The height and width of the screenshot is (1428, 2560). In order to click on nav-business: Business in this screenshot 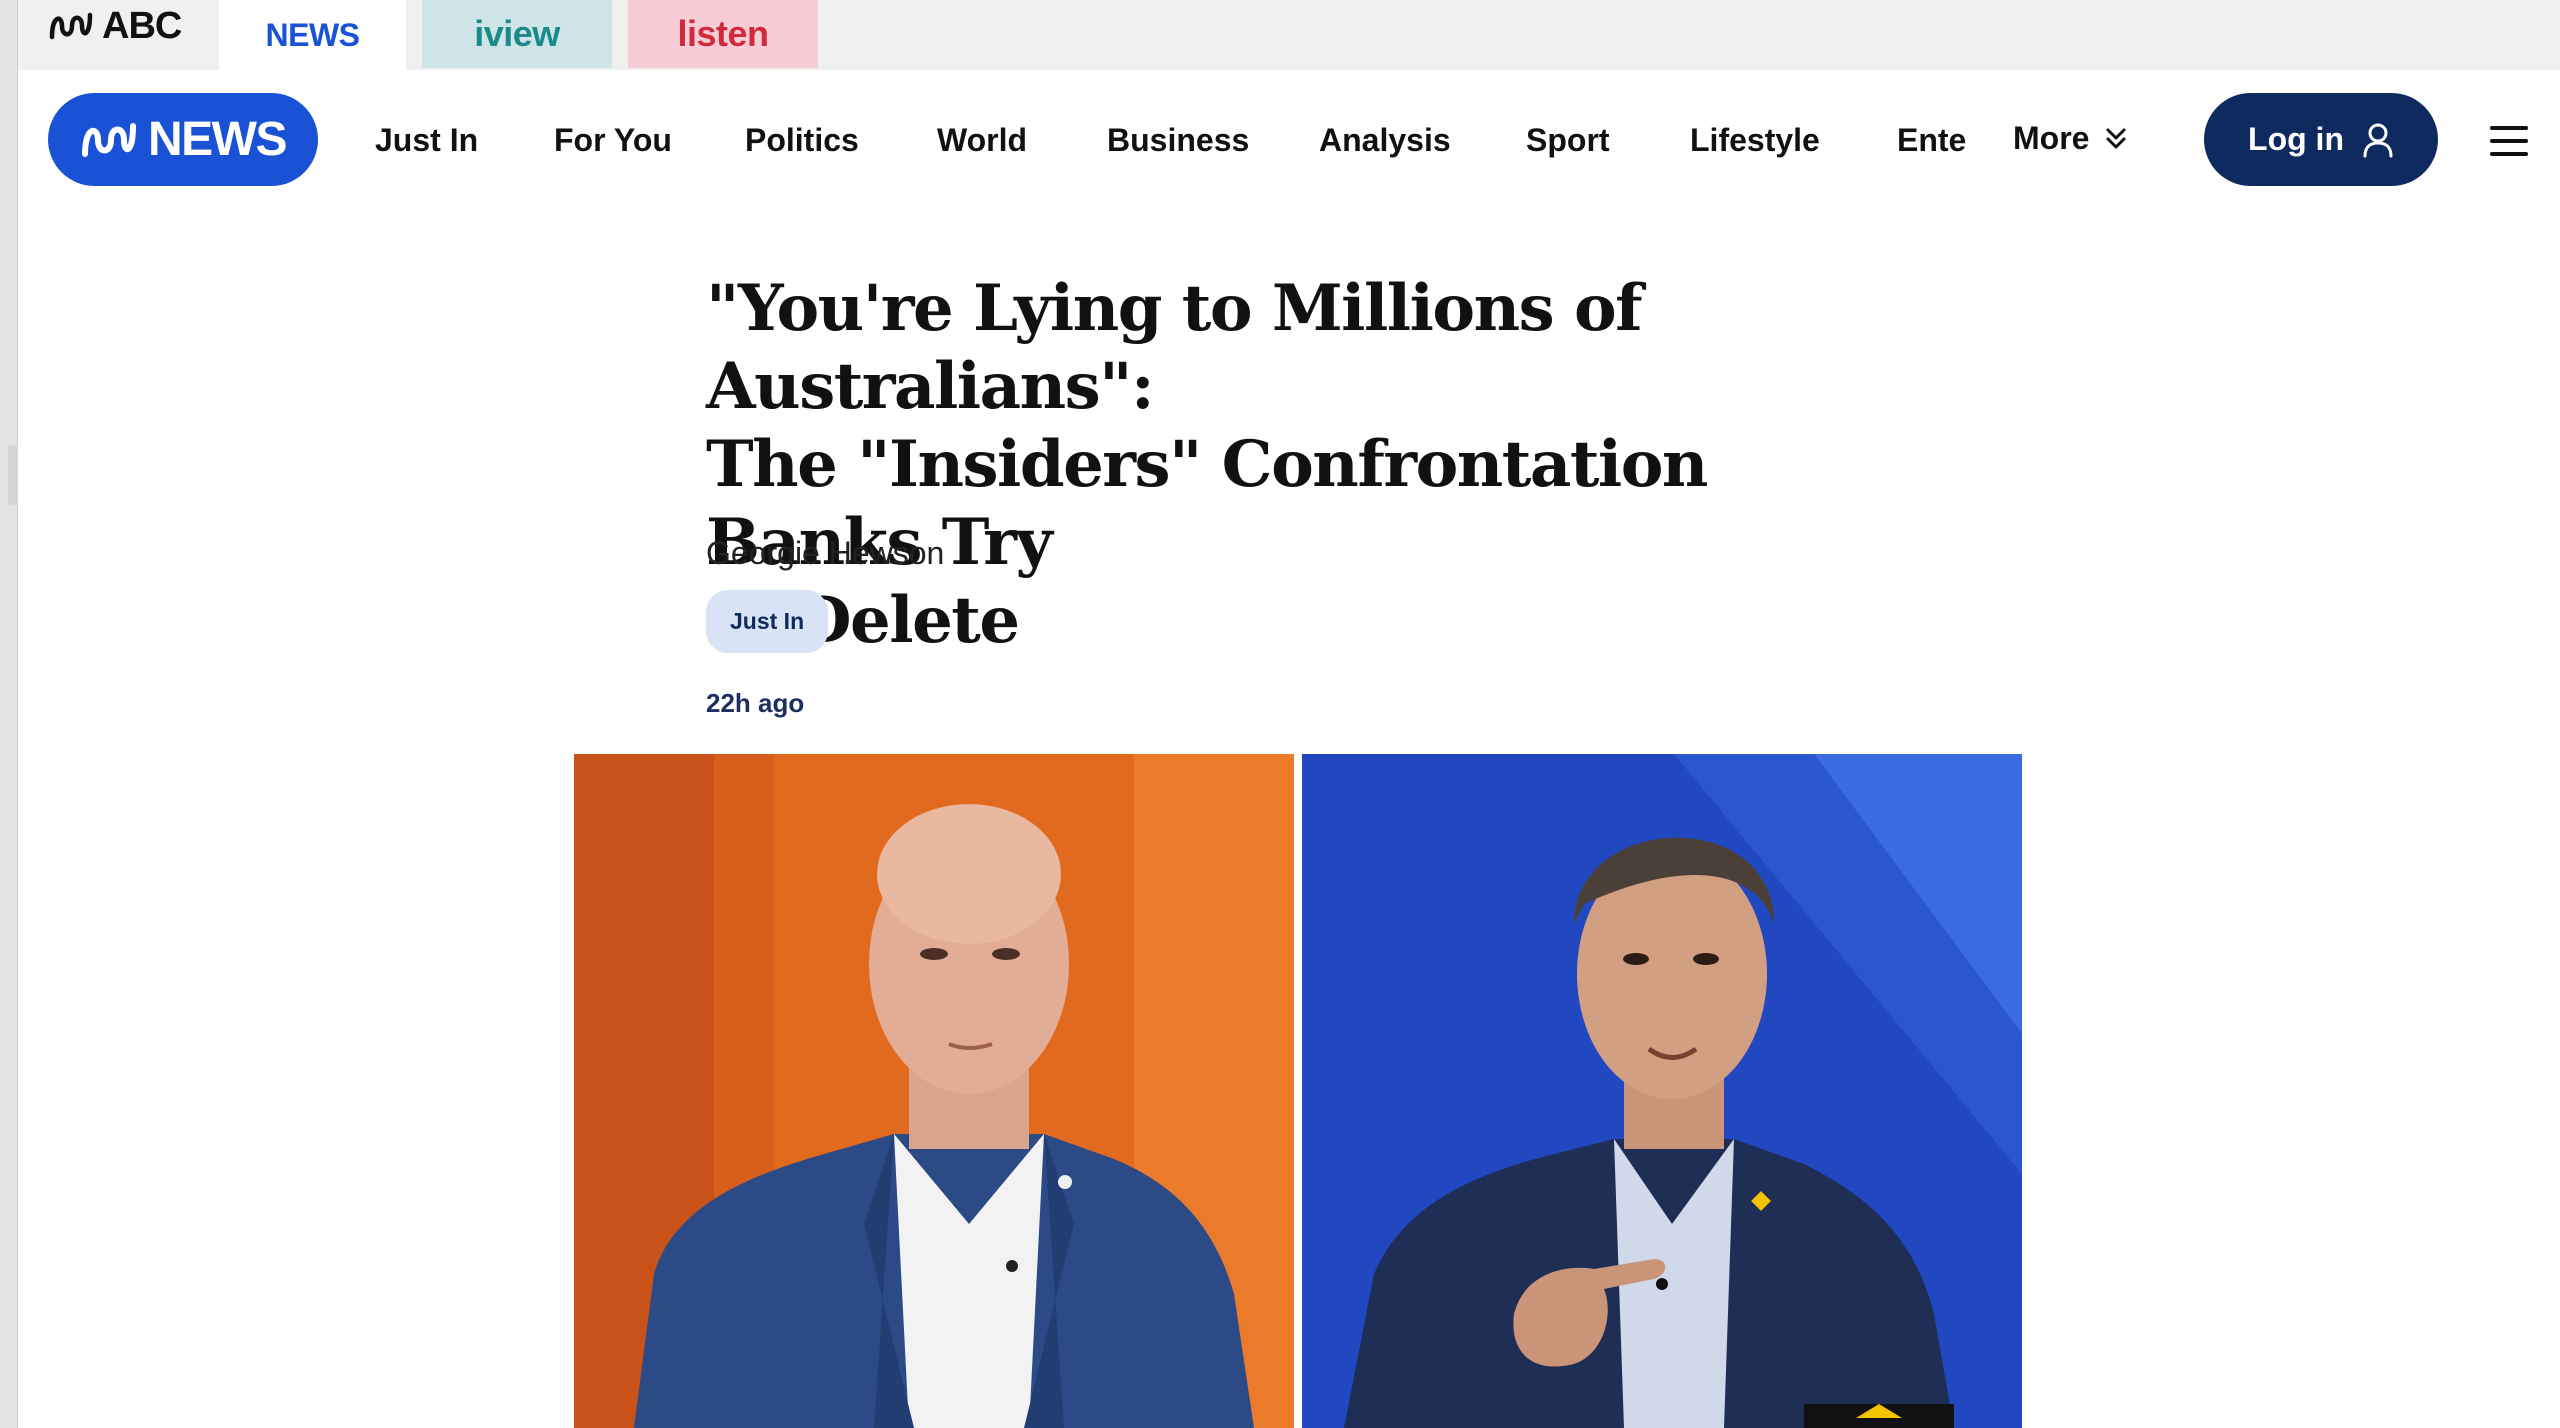, I will do `click(1178, 140)`.